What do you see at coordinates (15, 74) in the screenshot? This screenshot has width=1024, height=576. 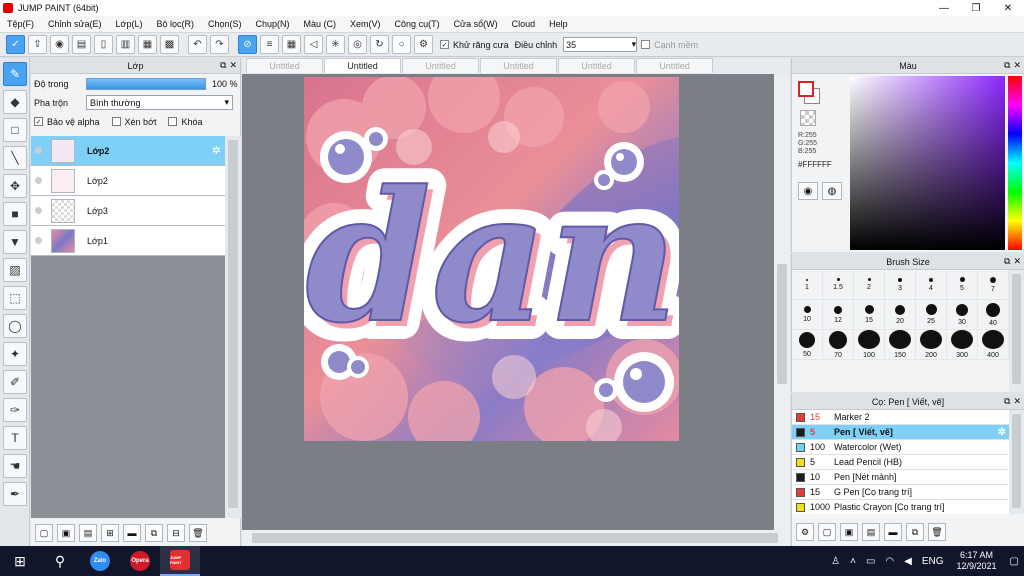 I see `brush-tool-icon: ✎` at bounding box center [15, 74].